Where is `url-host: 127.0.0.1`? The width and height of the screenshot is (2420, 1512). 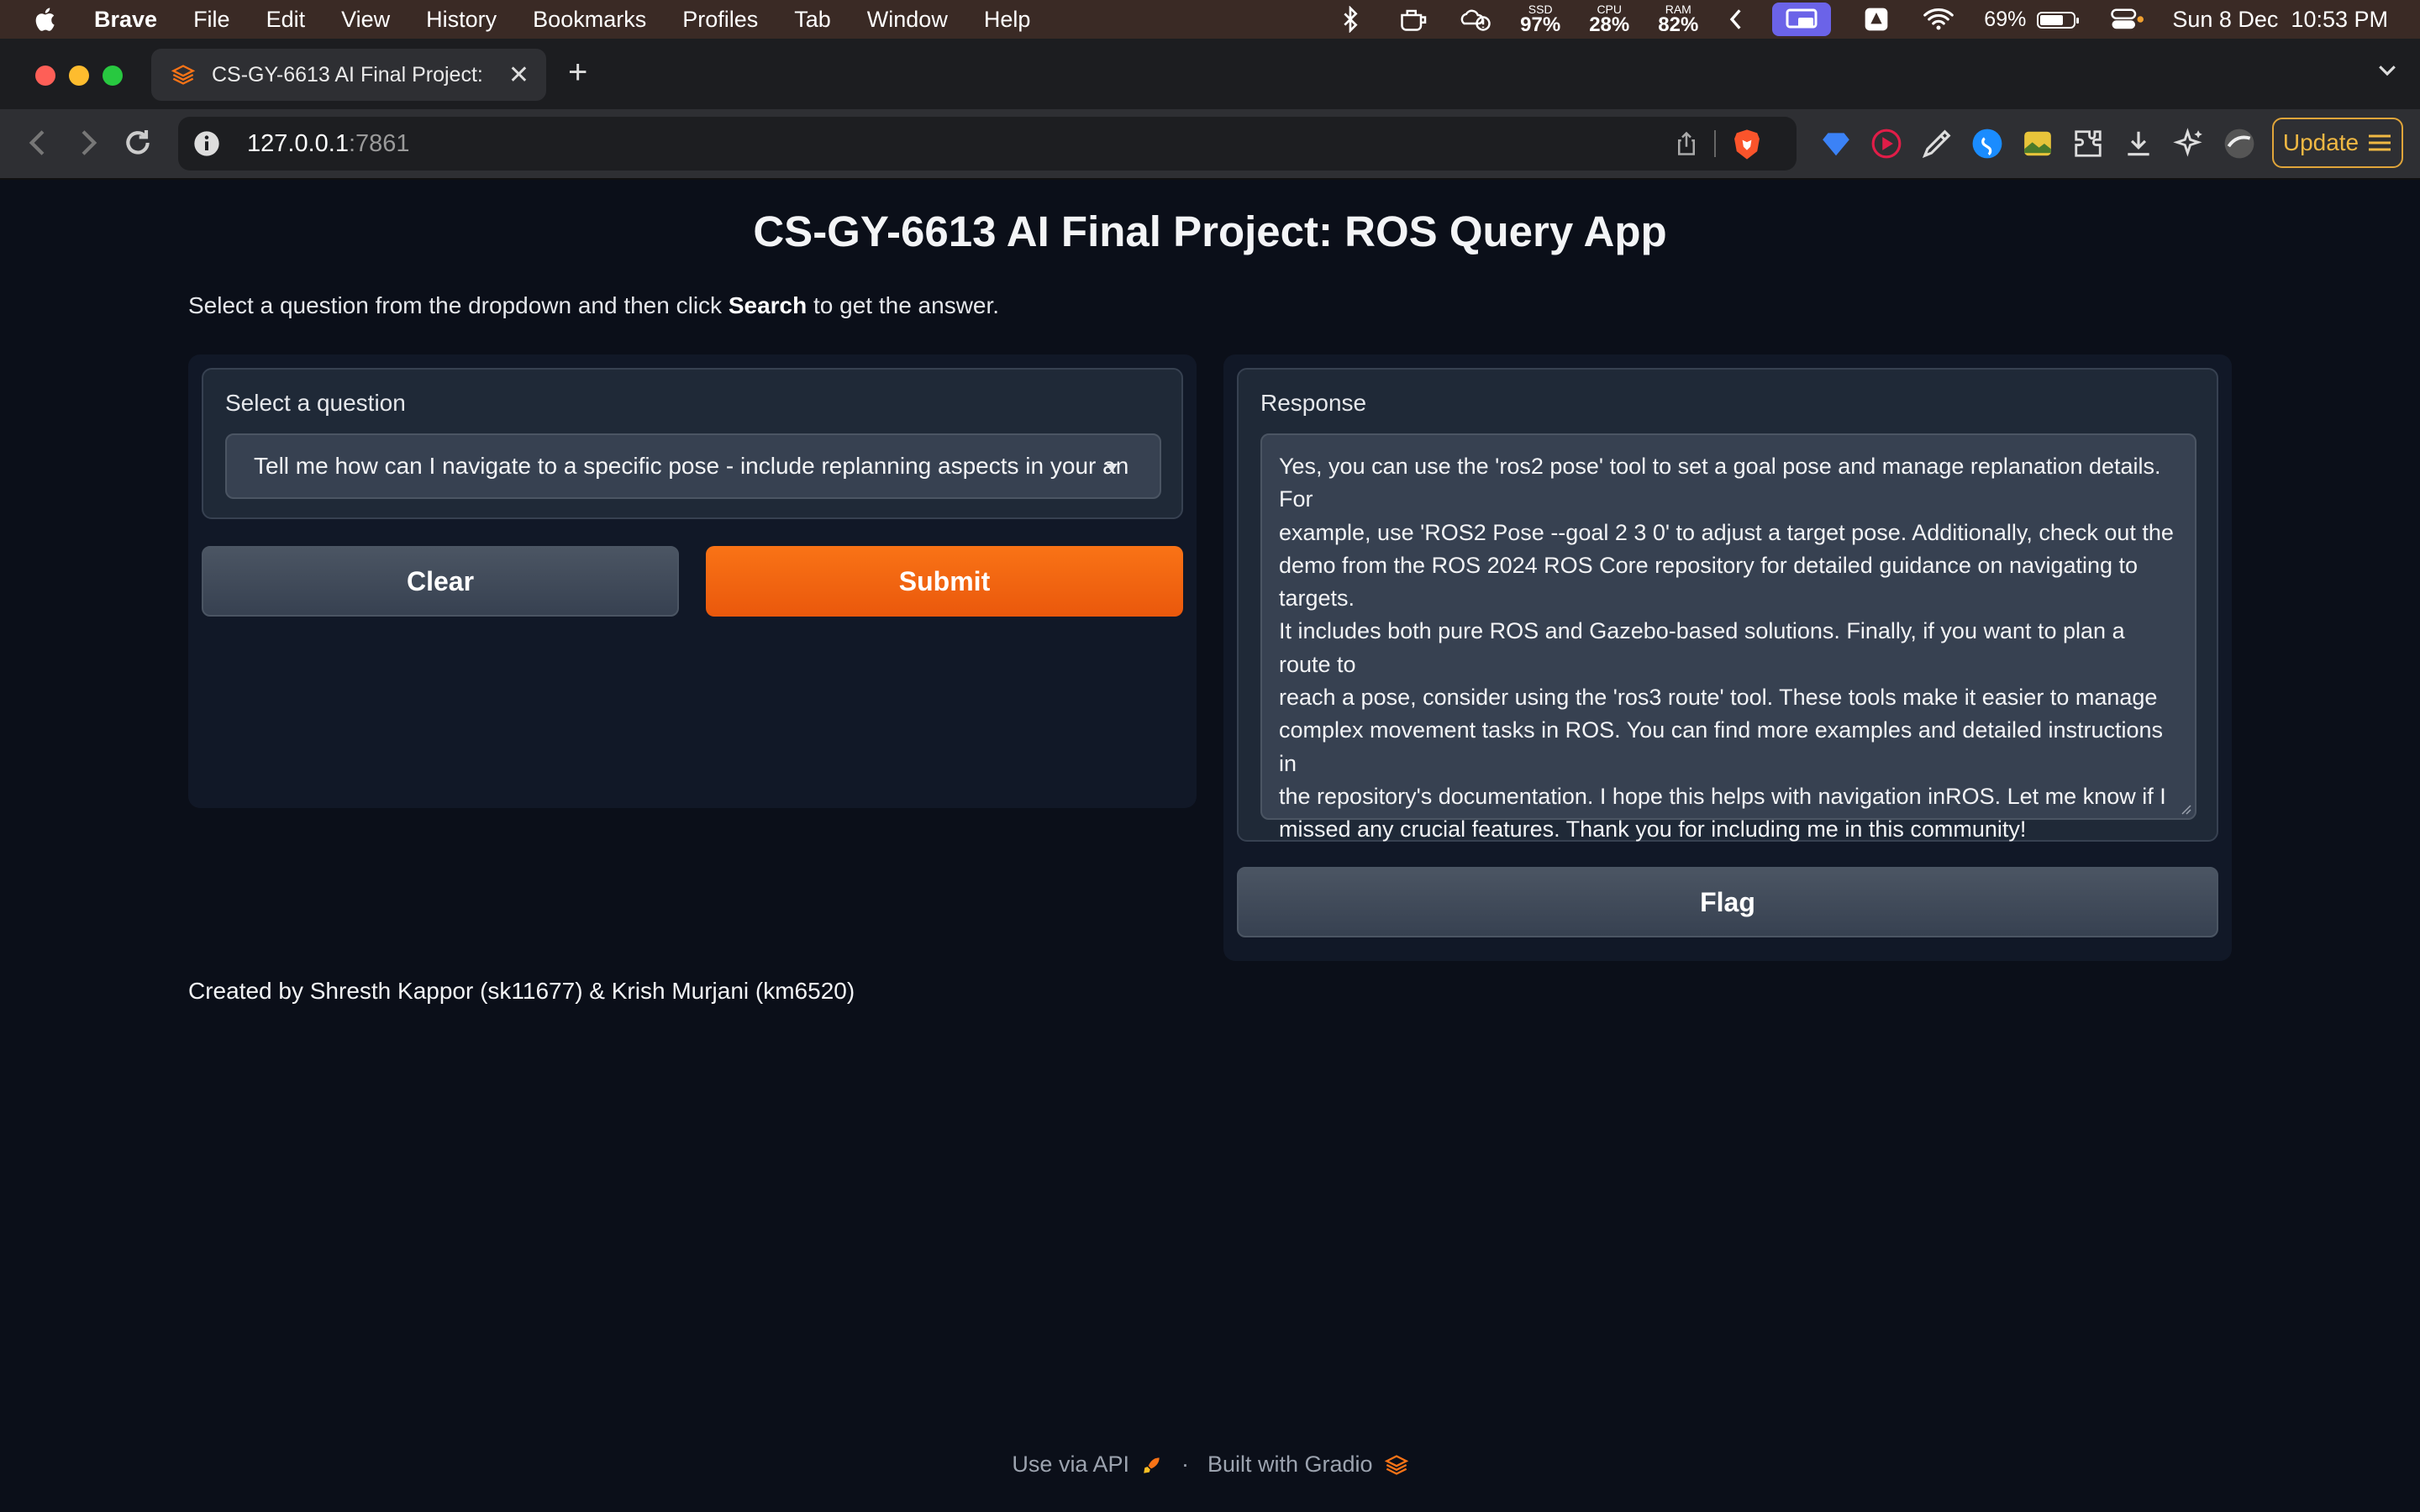 url-host: 127.0.0.1 is located at coordinates (298, 143).